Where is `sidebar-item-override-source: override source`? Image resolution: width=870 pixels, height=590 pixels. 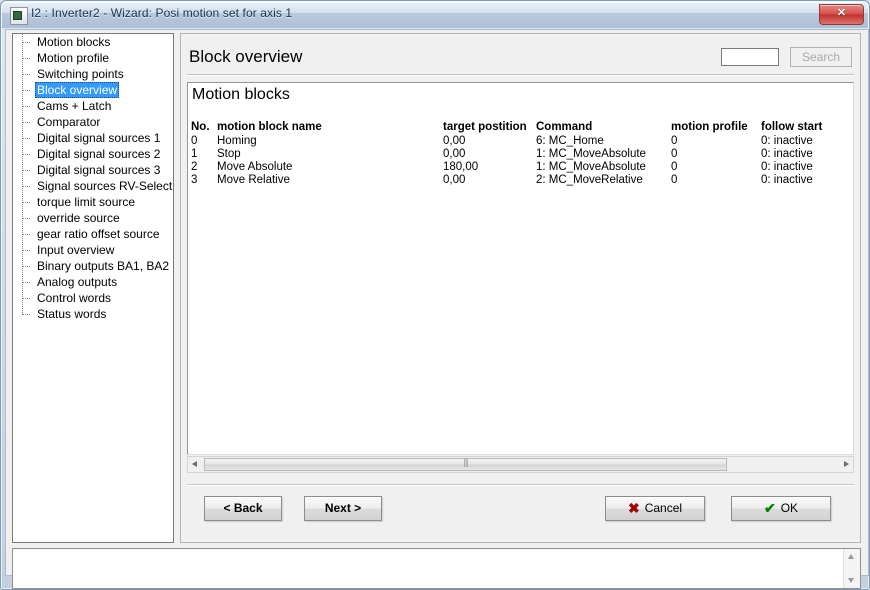
sidebar-item-override-source: override source is located at coordinates (93, 218).